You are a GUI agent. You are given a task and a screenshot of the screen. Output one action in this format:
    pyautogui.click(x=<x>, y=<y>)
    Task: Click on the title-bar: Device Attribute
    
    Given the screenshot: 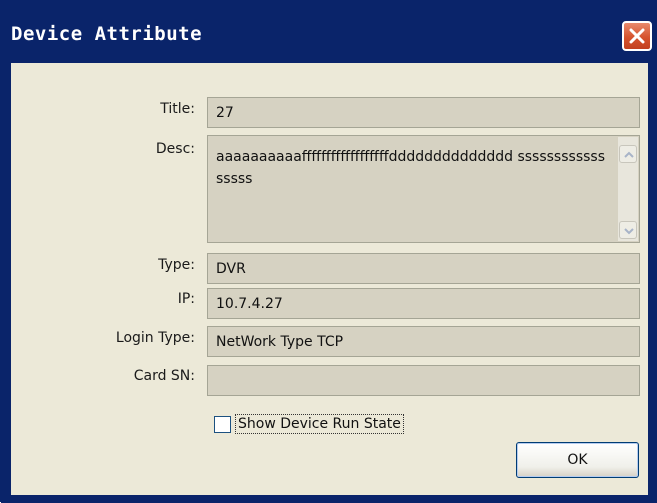 What is the action you would take?
    pyautogui.click(x=328, y=32)
    